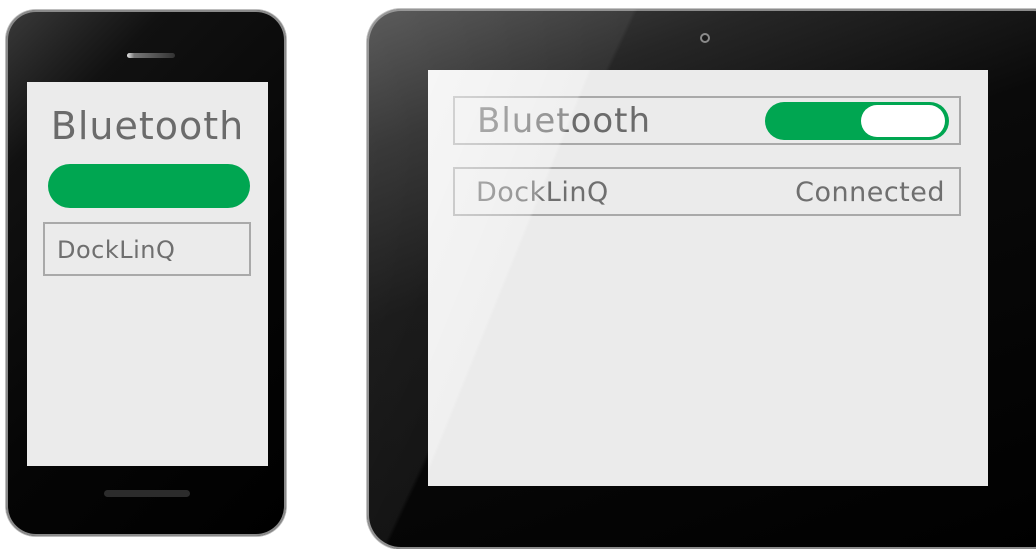 Image resolution: width=1036 pixels, height=549 pixels. Describe the element at coordinates (857, 121) in the screenshot. I see `tablet-bluetooth-toggle` at that location.